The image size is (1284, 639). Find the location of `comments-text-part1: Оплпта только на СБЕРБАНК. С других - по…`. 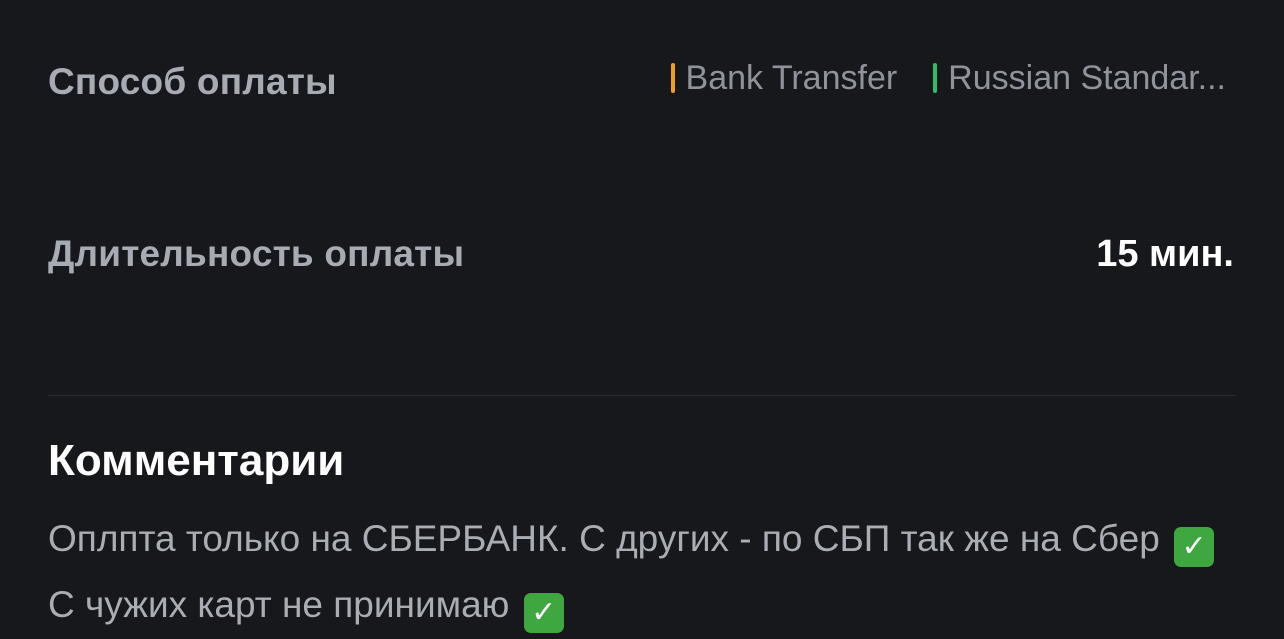

comments-text-part1: Оплпта только на СБЕРБАНК. С других - по… is located at coordinates (604, 538).